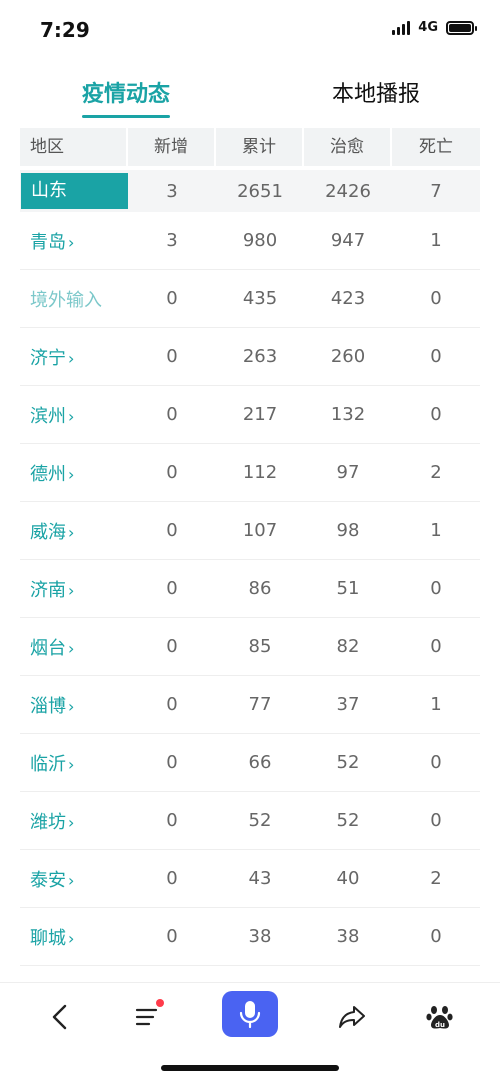 This screenshot has height=1082, width=500. I want to click on svg-text: du, so click(440, 1025).